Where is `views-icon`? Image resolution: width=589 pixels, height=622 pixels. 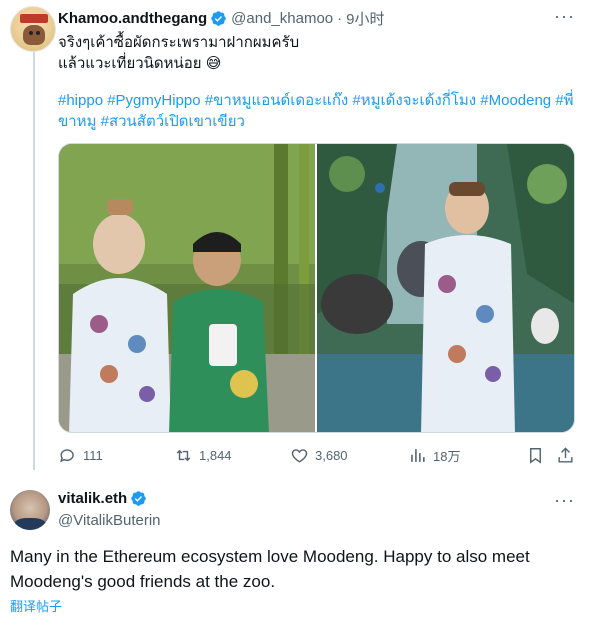
views-icon is located at coordinates (418, 455).